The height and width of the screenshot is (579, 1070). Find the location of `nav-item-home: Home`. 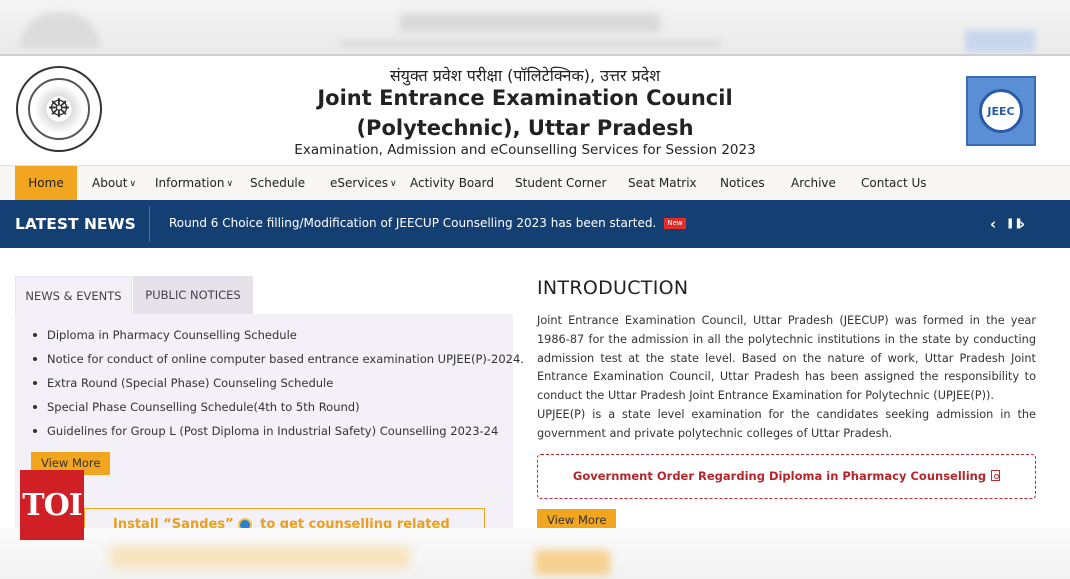

nav-item-home: Home is located at coordinates (46, 183).